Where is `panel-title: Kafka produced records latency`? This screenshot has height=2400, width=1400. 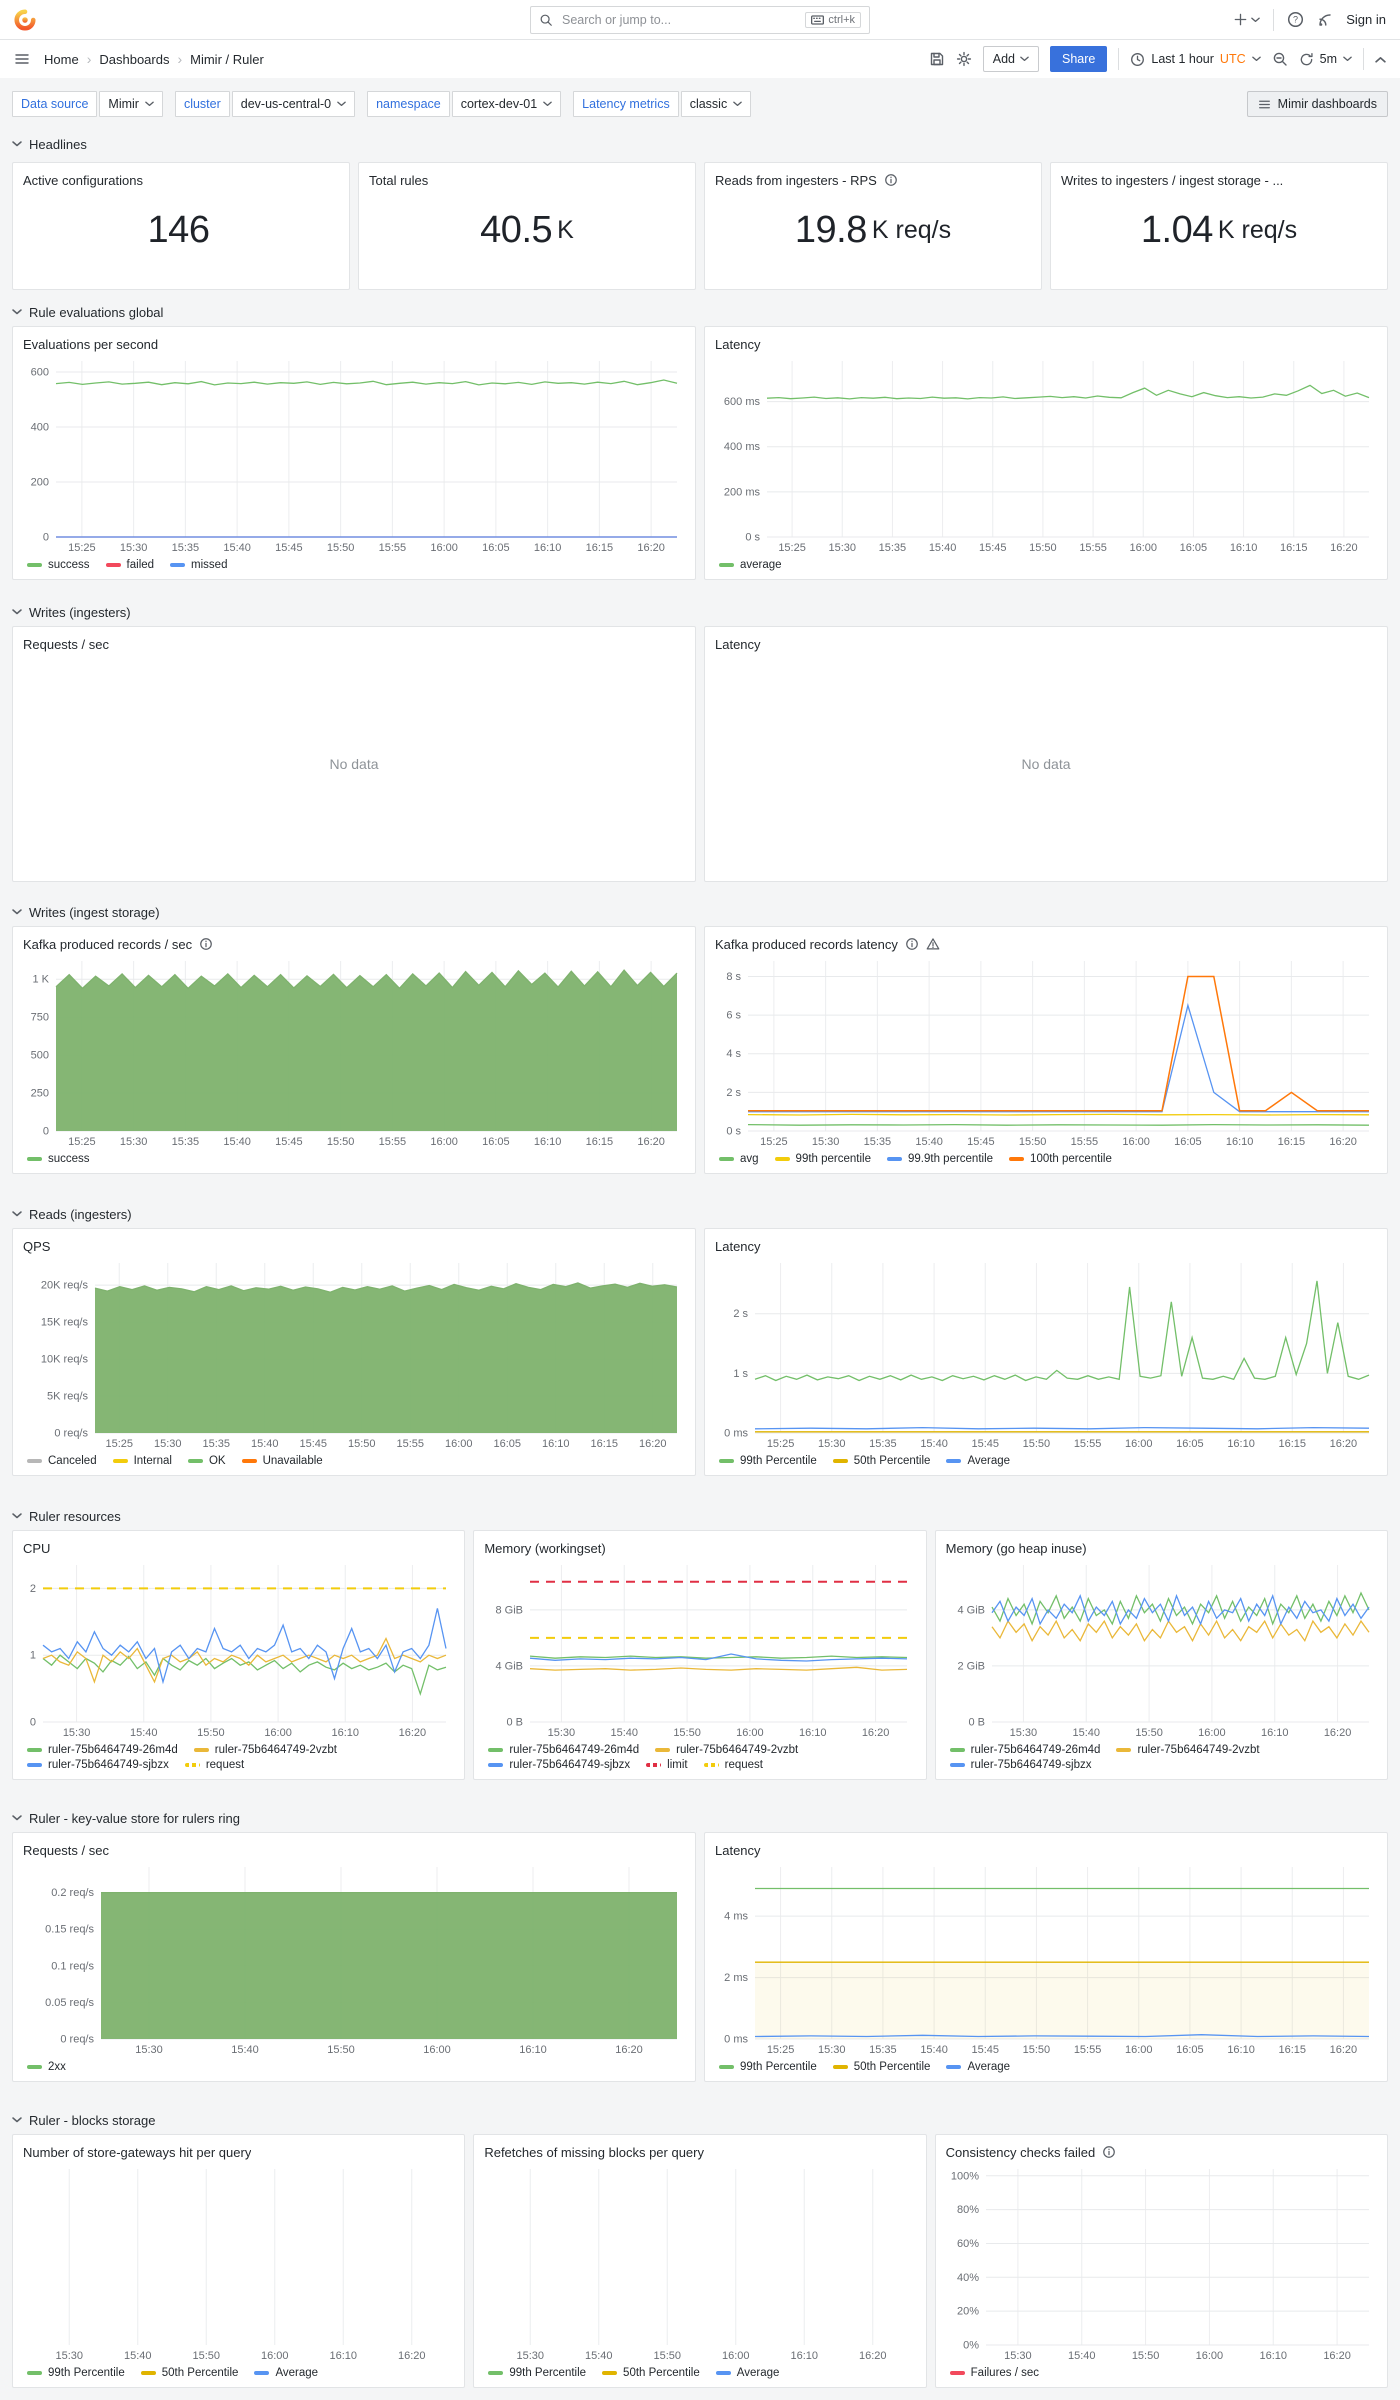
panel-title: Kafka produced records latency is located at coordinates (806, 944).